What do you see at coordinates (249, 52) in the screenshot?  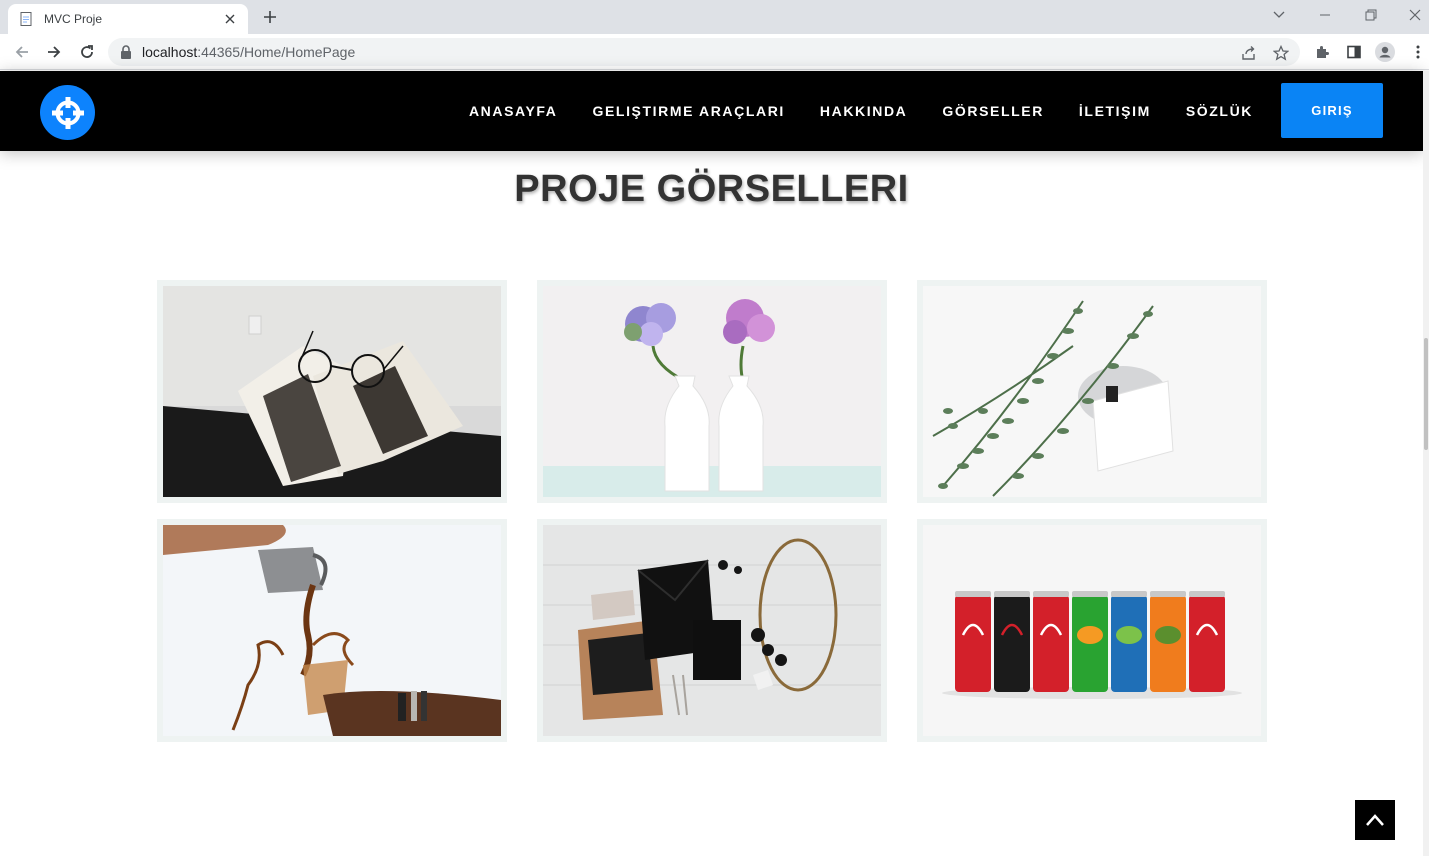 I see `url-text: localhost:44365/Home/HomePage` at bounding box center [249, 52].